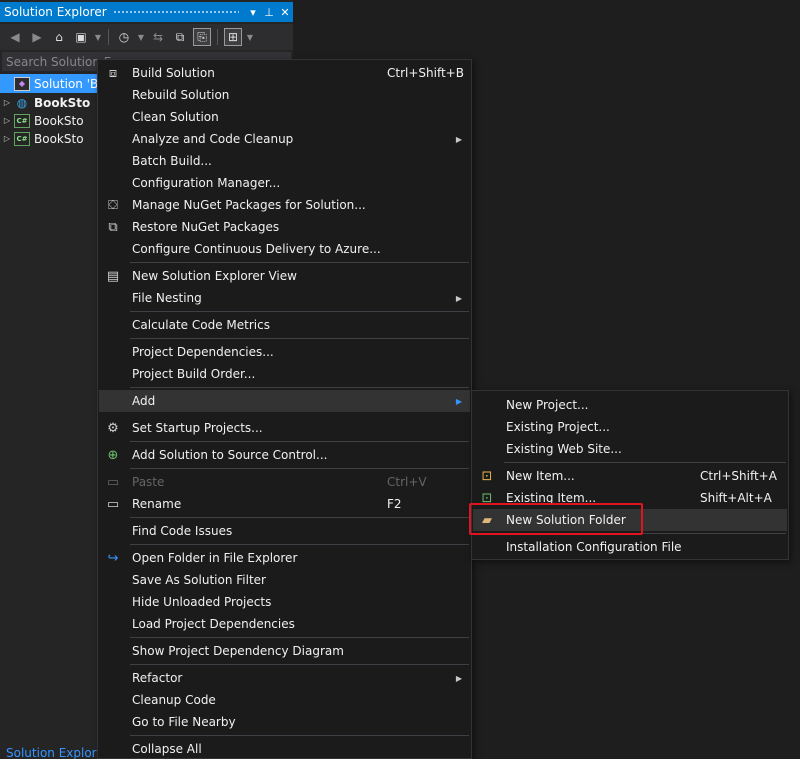  I want to click on menu-item-label: Restore NuGet Packages, so click(206, 227).